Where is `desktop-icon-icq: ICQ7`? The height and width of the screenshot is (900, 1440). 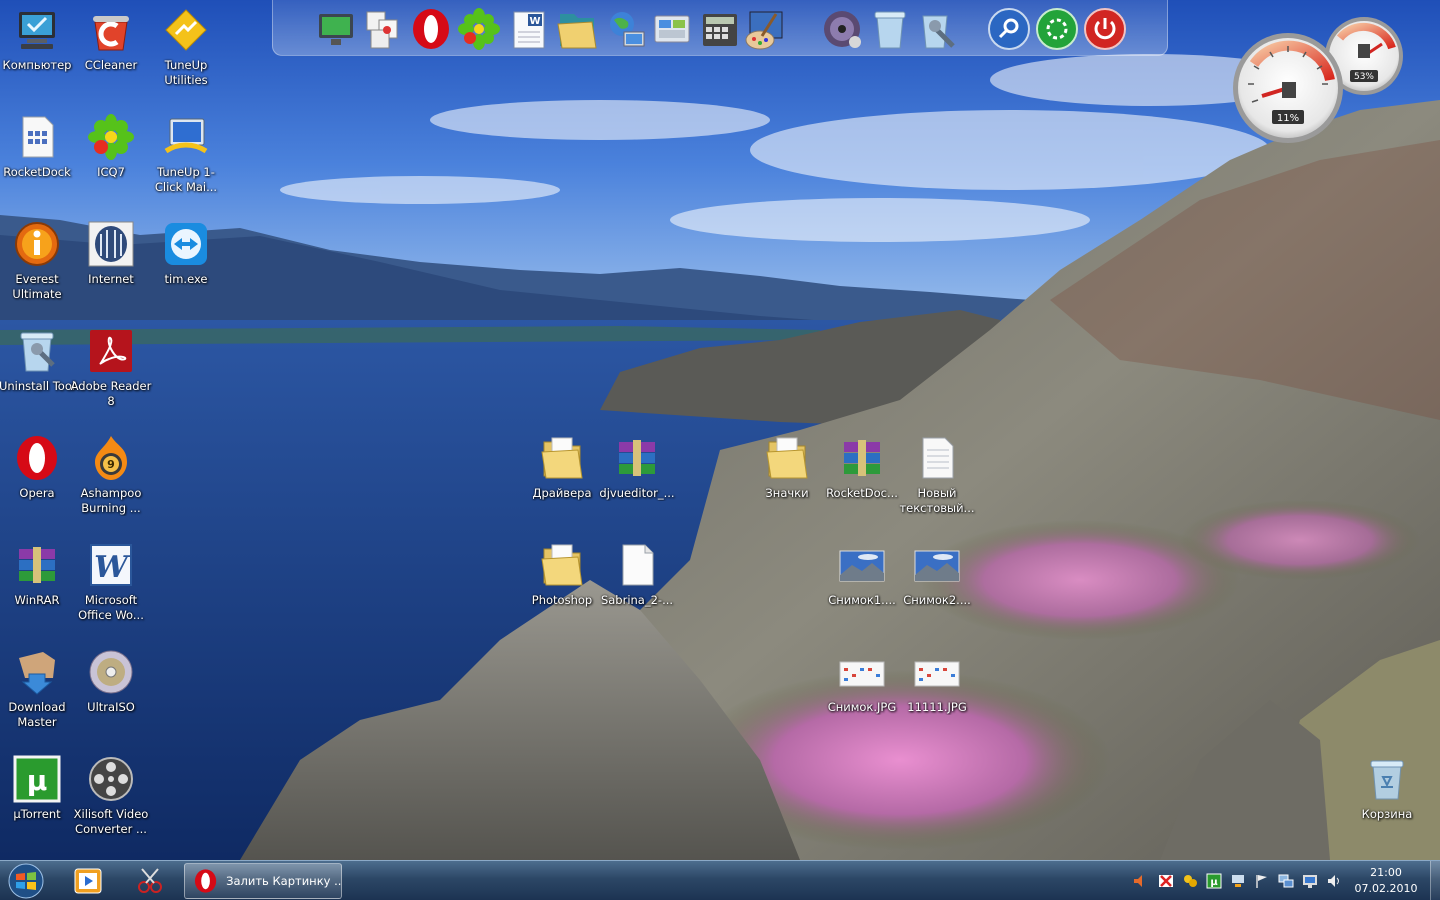
desktop-icon-icq: ICQ7 is located at coordinates (111, 146).